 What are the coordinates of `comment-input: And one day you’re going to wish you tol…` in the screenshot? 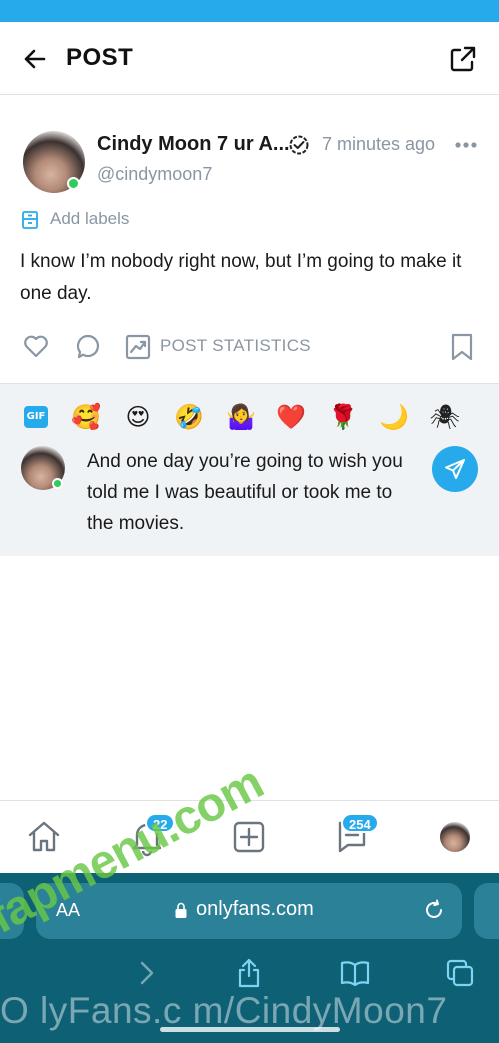 It's located at (252, 492).